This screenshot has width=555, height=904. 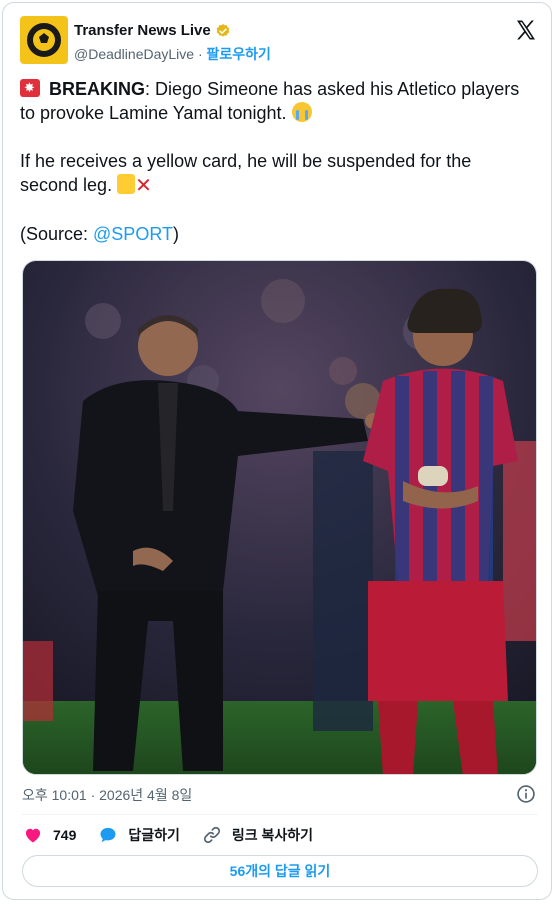 I want to click on like-action: 749, so click(x=49, y=835).